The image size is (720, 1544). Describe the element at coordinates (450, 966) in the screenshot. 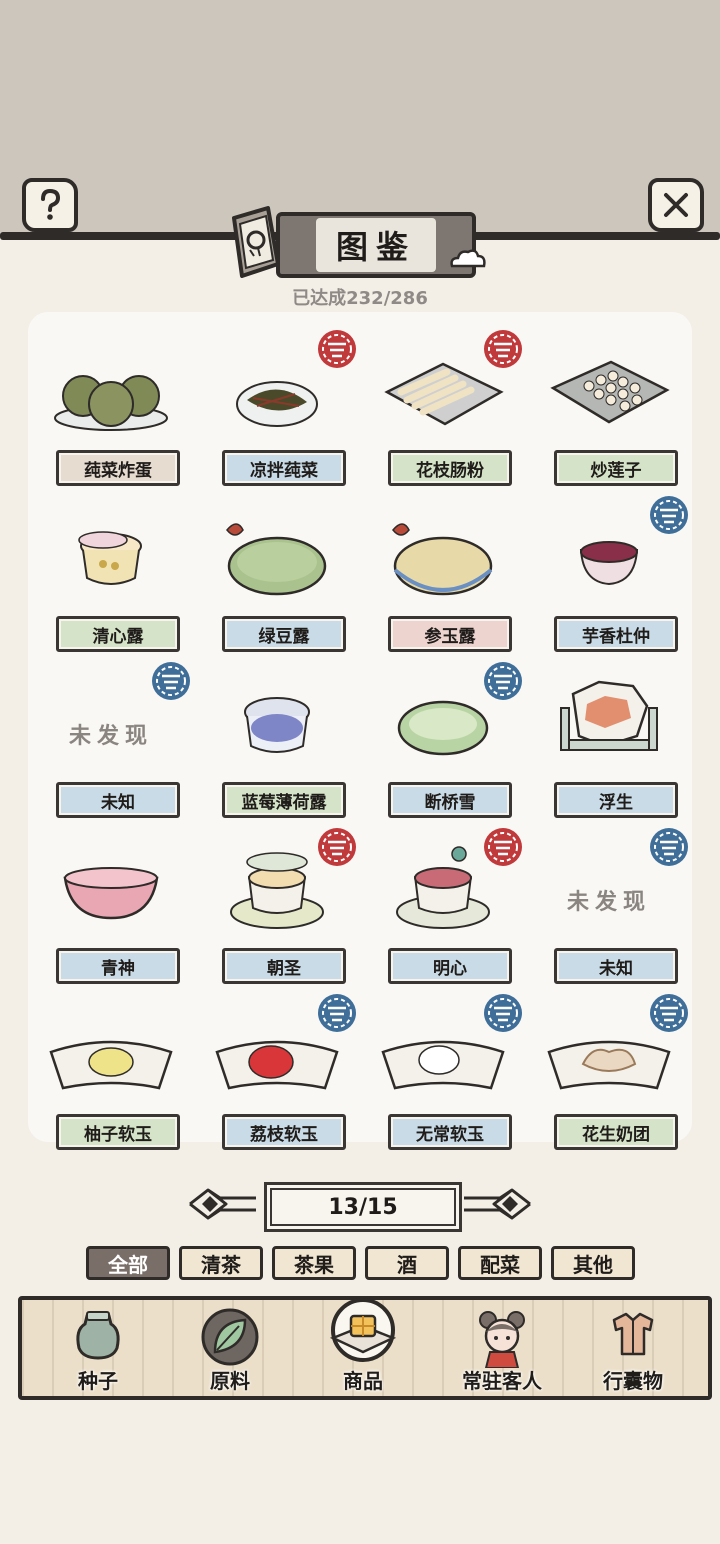

I see `dish-name-label: 明心` at that location.